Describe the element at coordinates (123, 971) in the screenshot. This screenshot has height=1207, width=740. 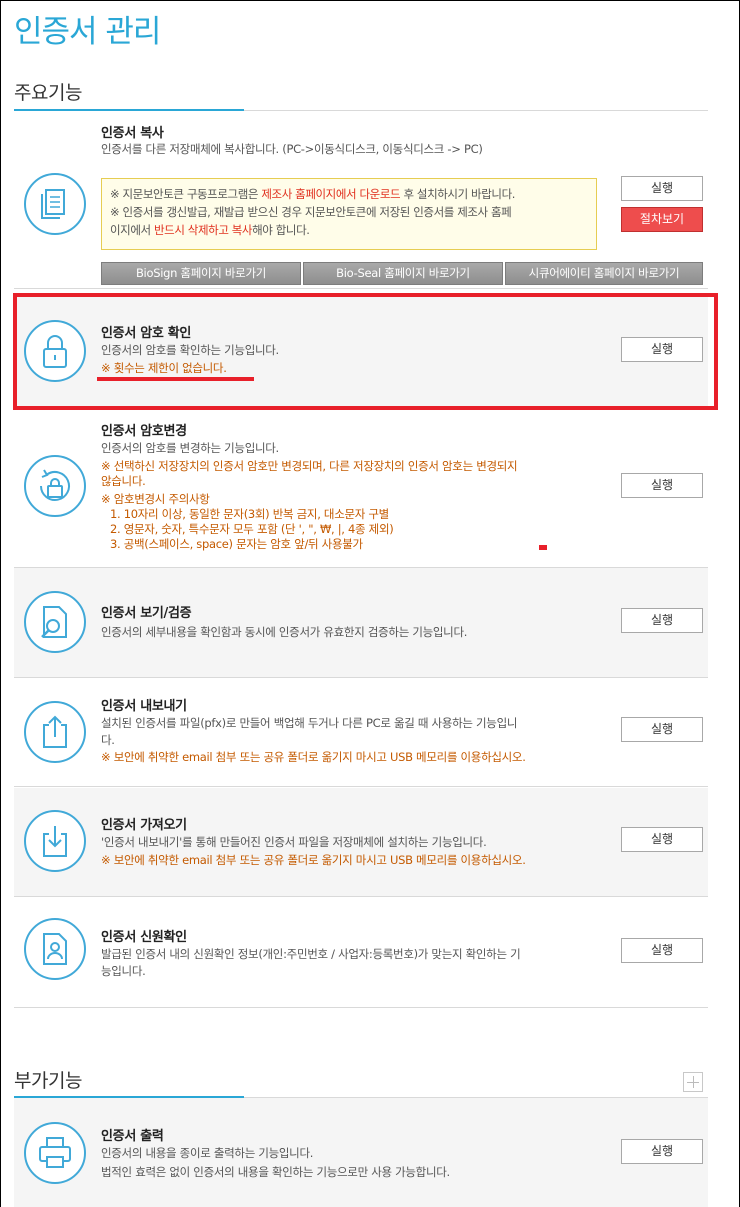
I see `item-desc-identity-check-cont: 능입니다.` at that location.